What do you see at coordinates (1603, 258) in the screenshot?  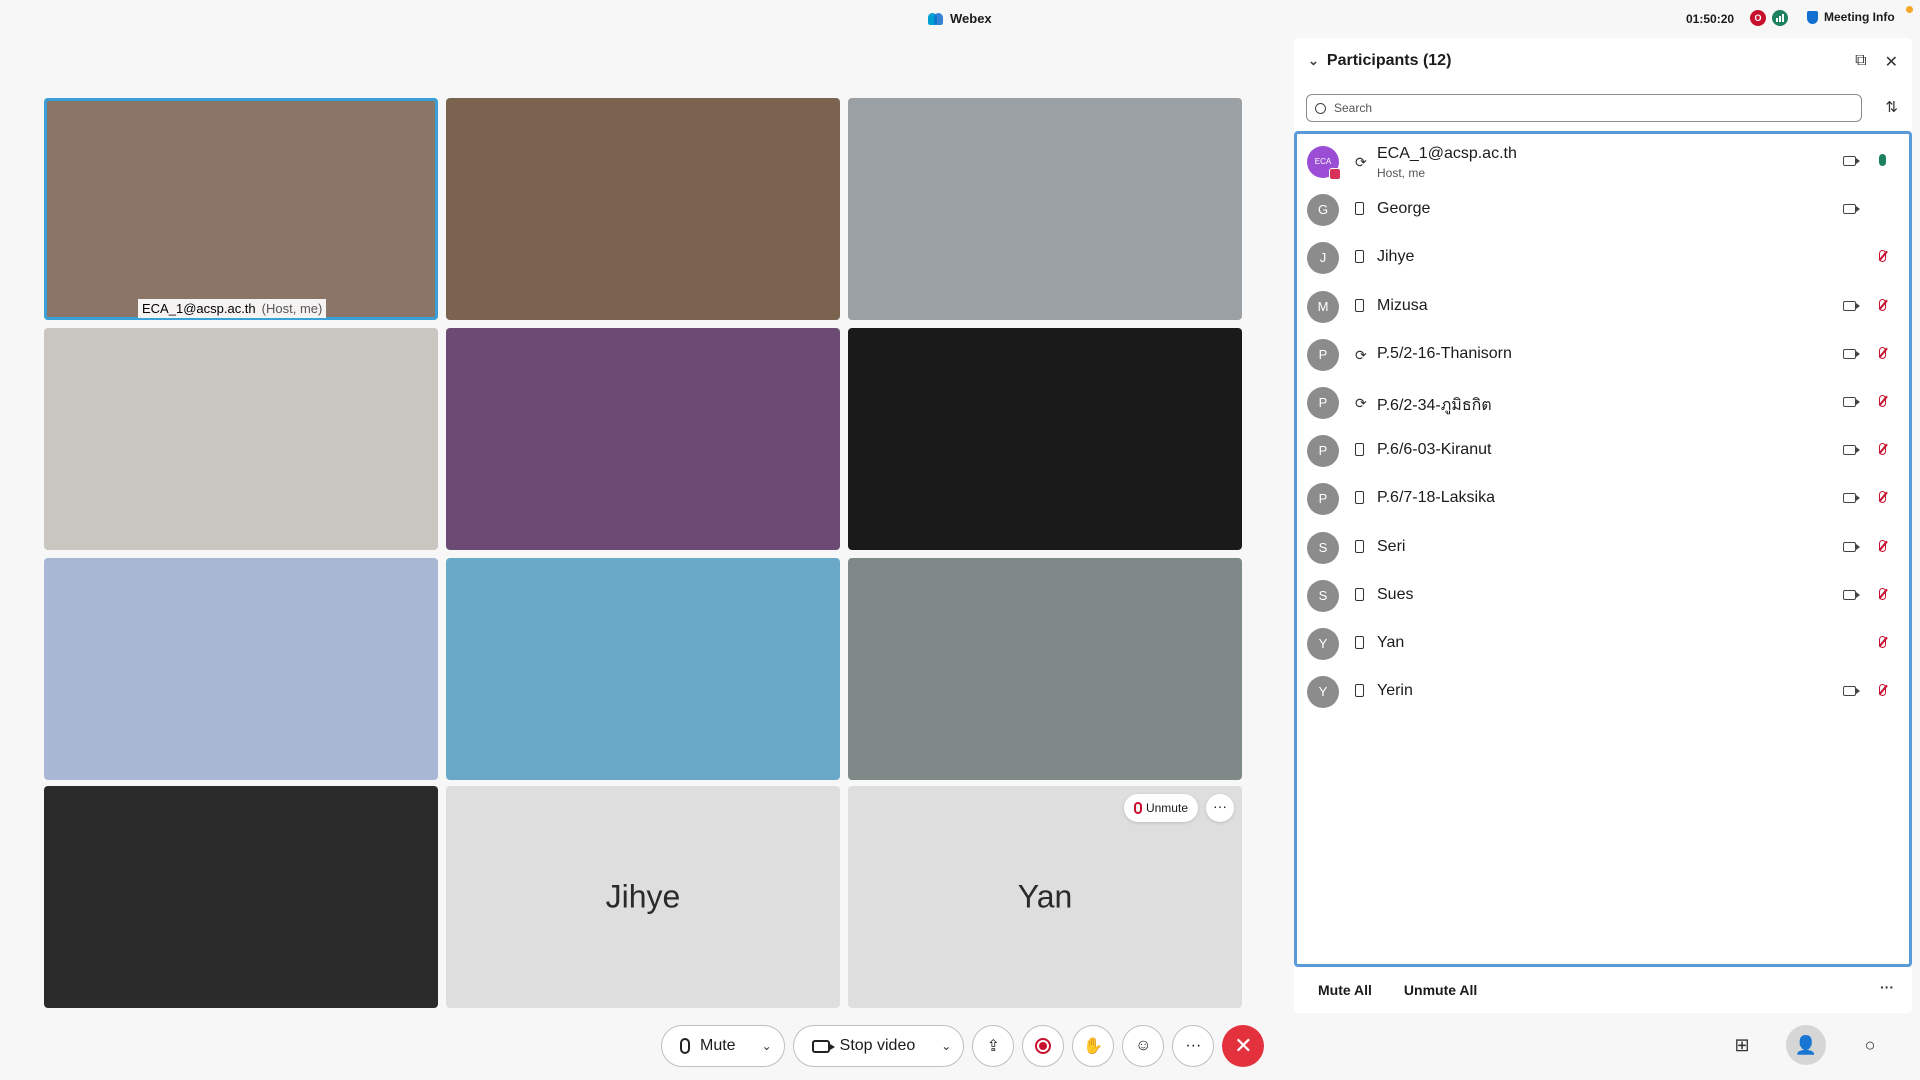 I see `participant-row: J Jihye` at bounding box center [1603, 258].